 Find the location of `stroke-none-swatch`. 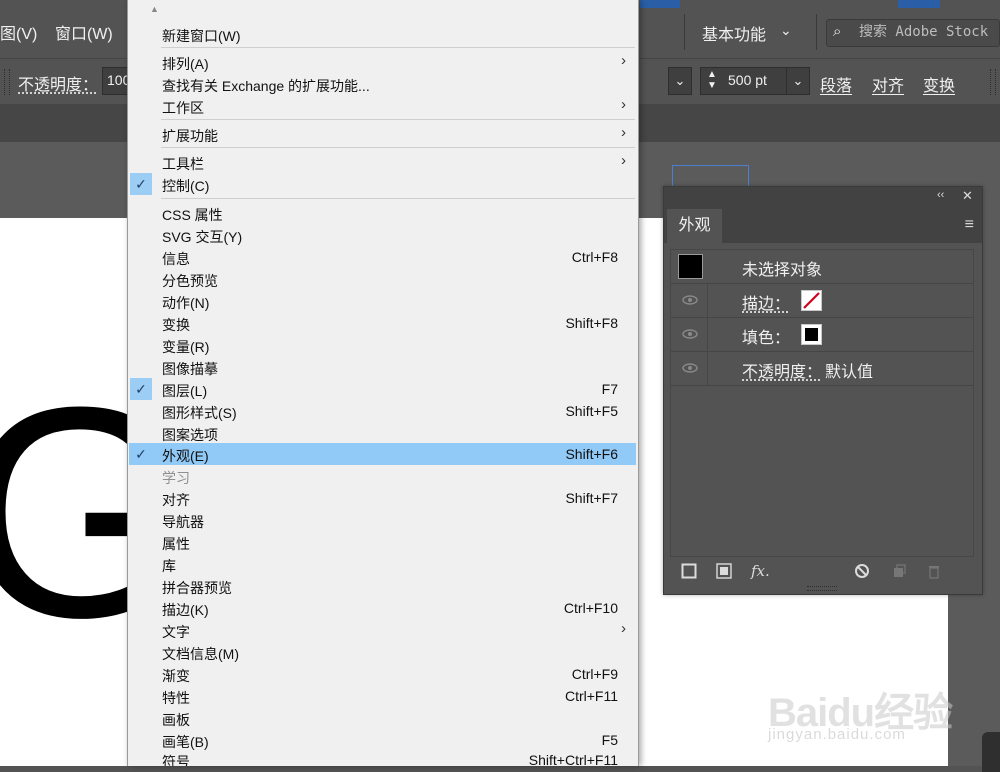

stroke-none-swatch is located at coordinates (811, 300).